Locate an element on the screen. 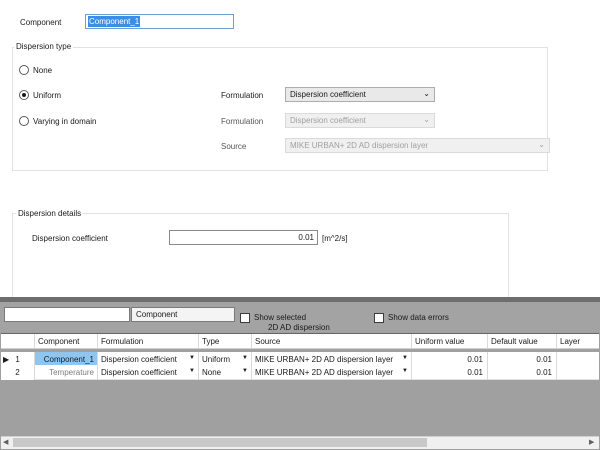  show-errors-checkbox is located at coordinates (379, 318).